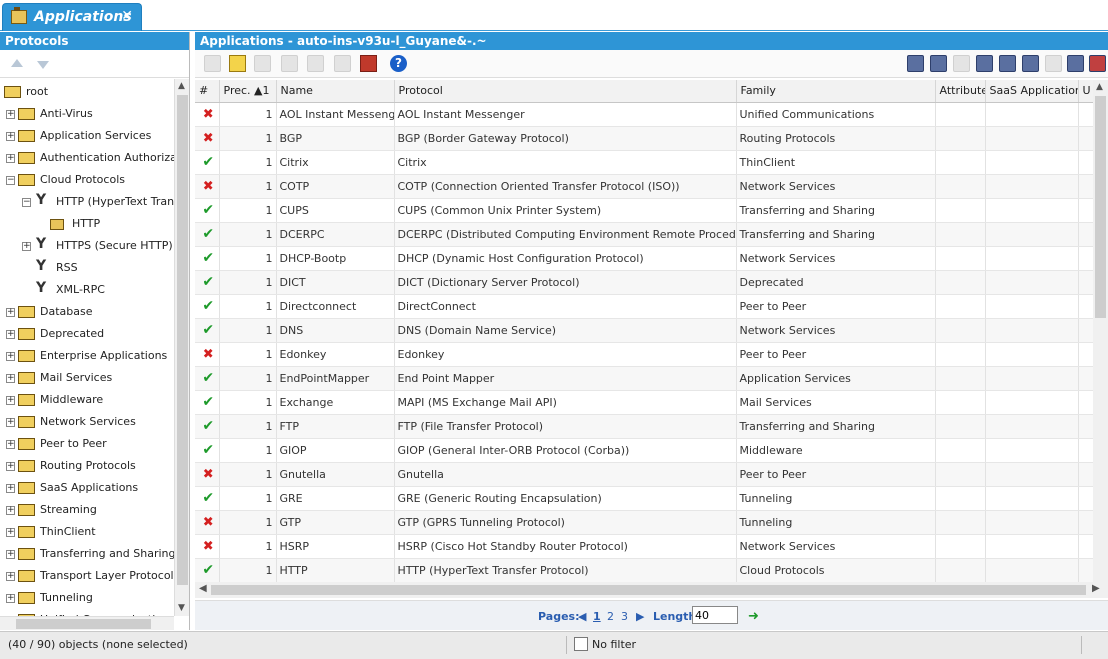 This screenshot has width=1108, height=659. What do you see at coordinates (960, 91) in the screenshot?
I see `column-header: Attribute` at bounding box center [960, 91].